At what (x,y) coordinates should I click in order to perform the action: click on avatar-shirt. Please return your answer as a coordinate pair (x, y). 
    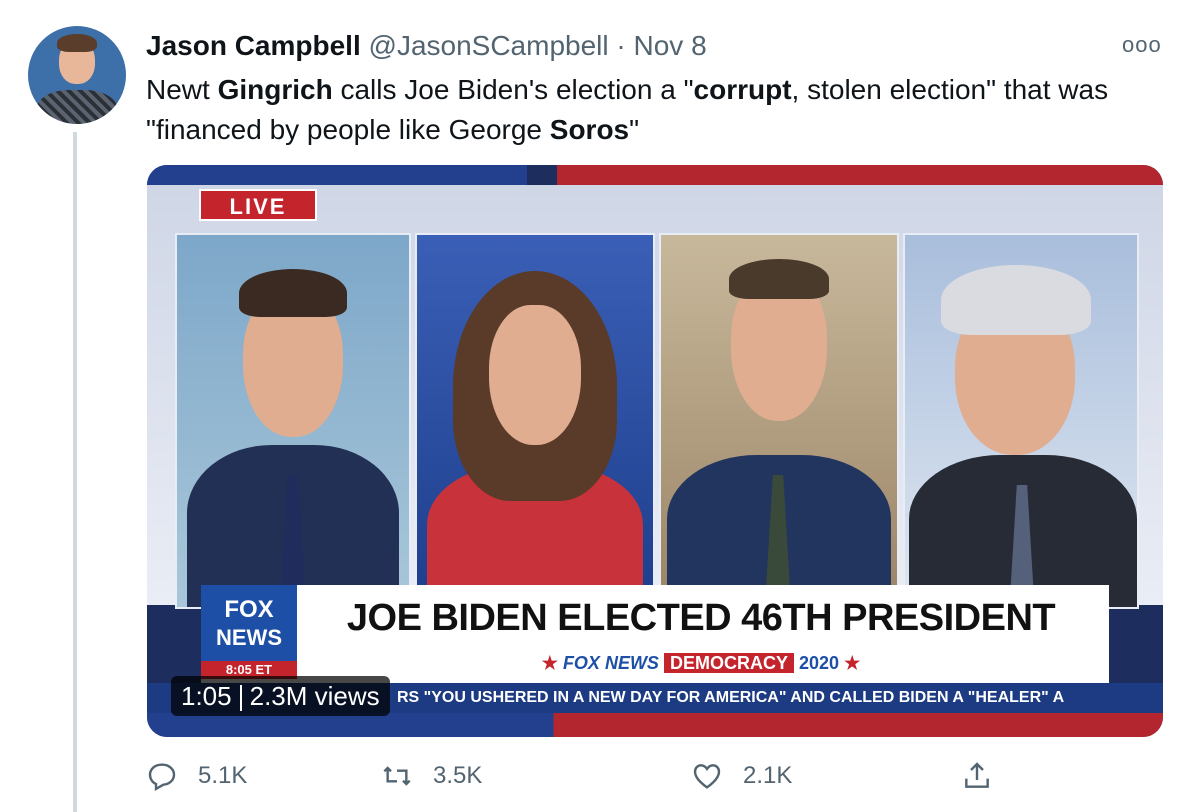
    Looking at the image, I should click on (77, 107).